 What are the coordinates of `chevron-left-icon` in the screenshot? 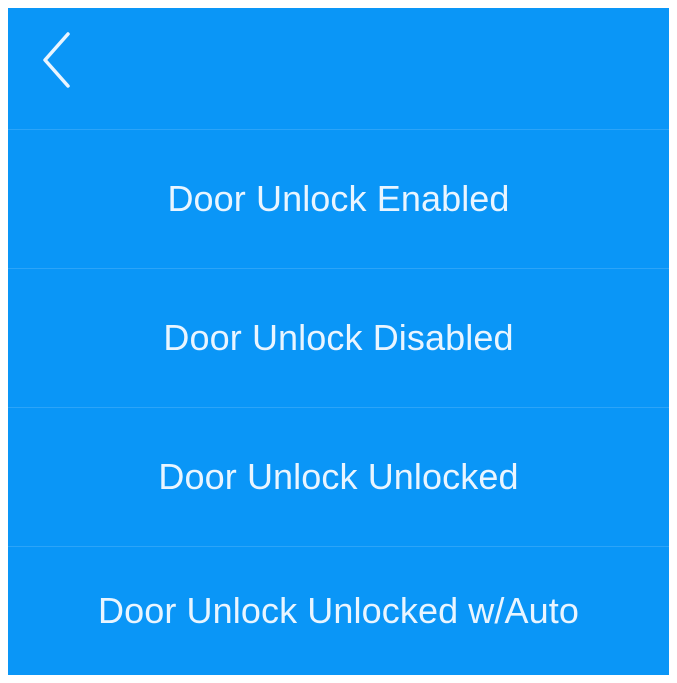 It's located at (56, 60).